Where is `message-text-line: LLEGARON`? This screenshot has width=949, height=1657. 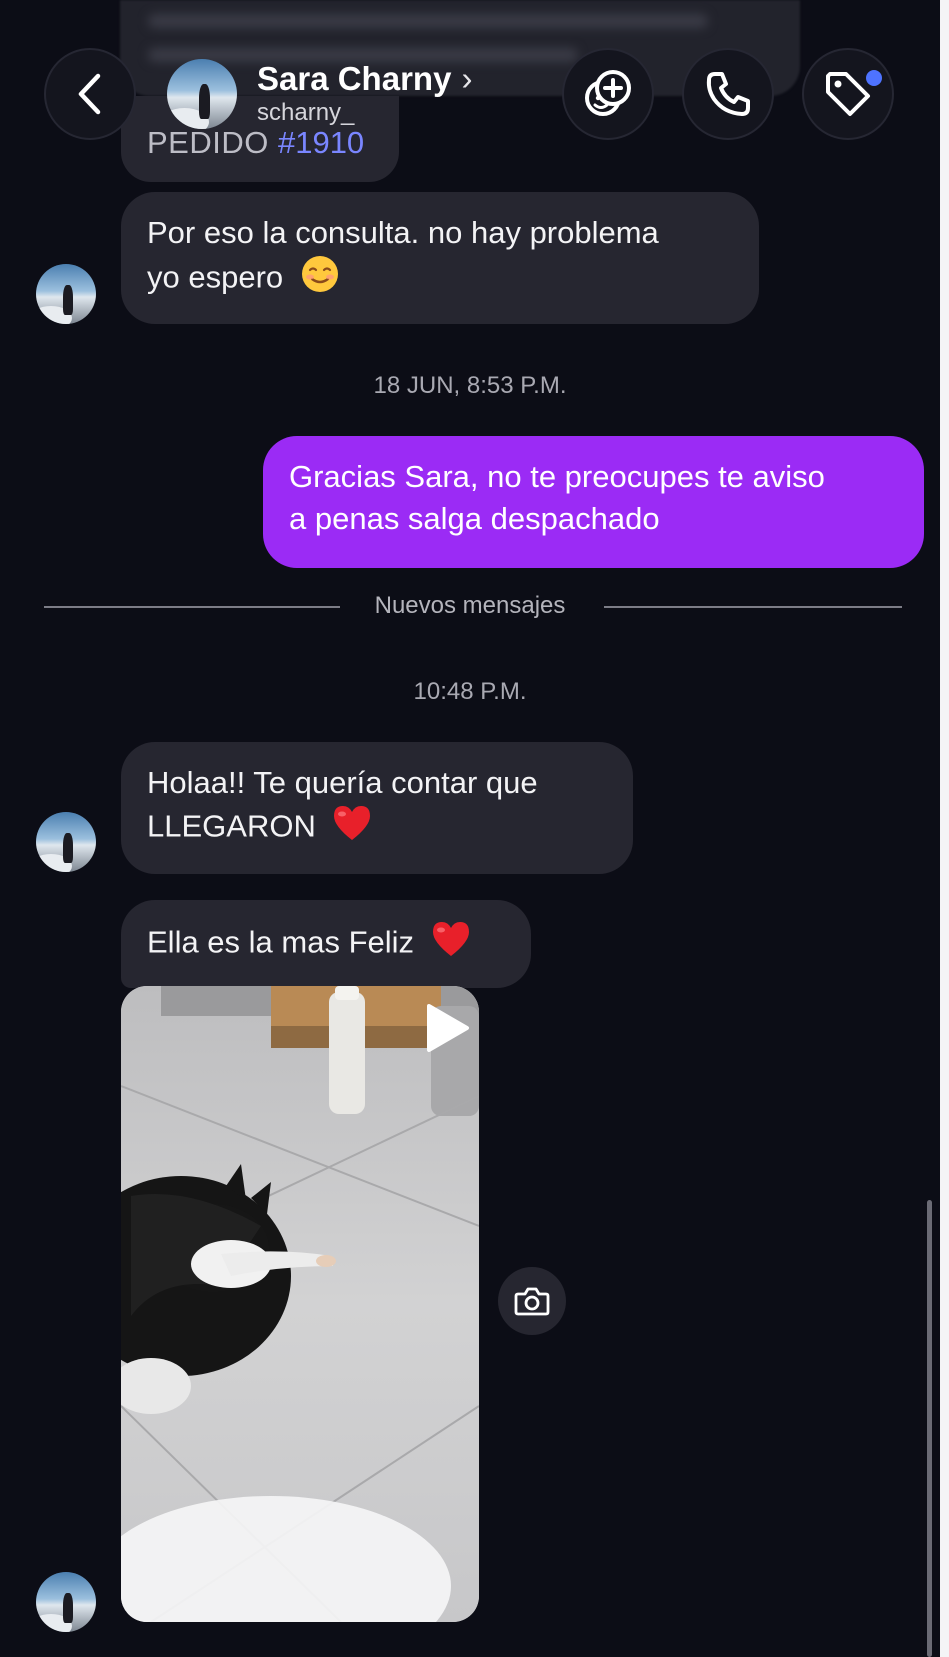
message-text-line: LLEGARON is located at coordinates (231, 826).